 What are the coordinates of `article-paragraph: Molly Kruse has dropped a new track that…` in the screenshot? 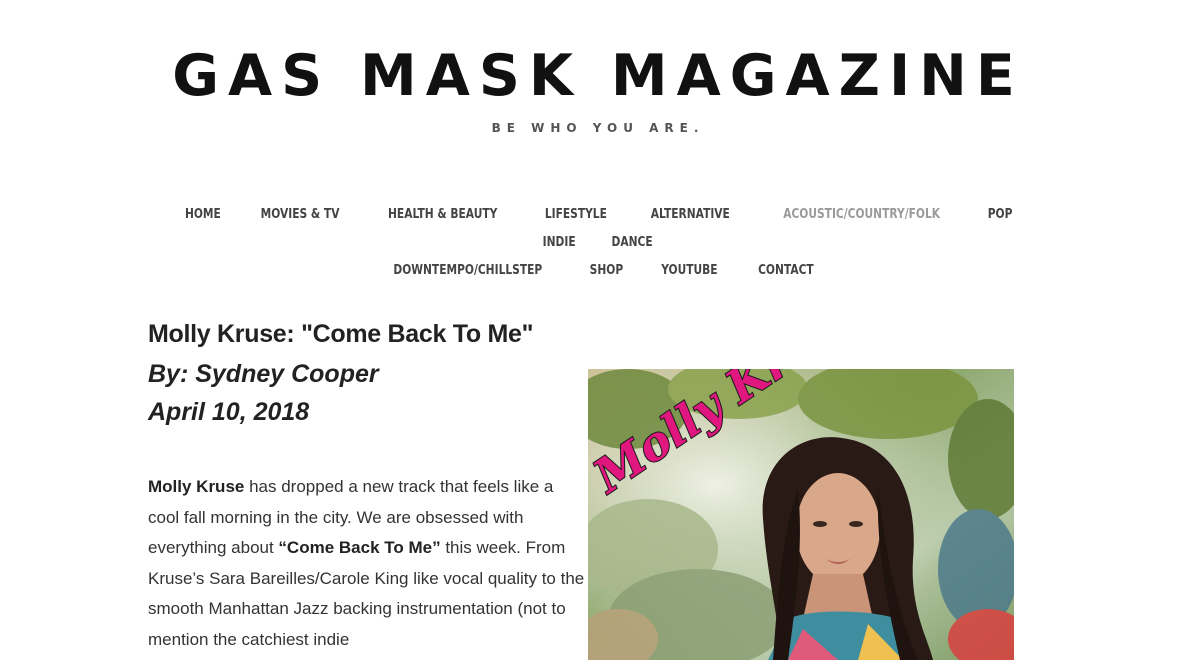 It's located at (368, 563).